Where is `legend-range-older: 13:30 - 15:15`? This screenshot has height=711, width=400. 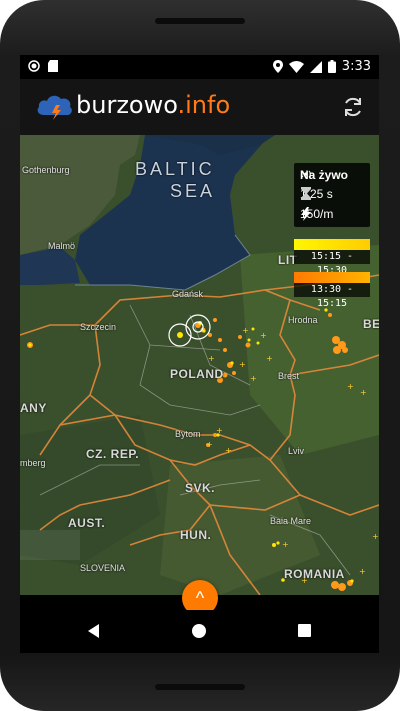
legend-range-older: 13:30 - 15:15 is located at coordinates (332, 296).